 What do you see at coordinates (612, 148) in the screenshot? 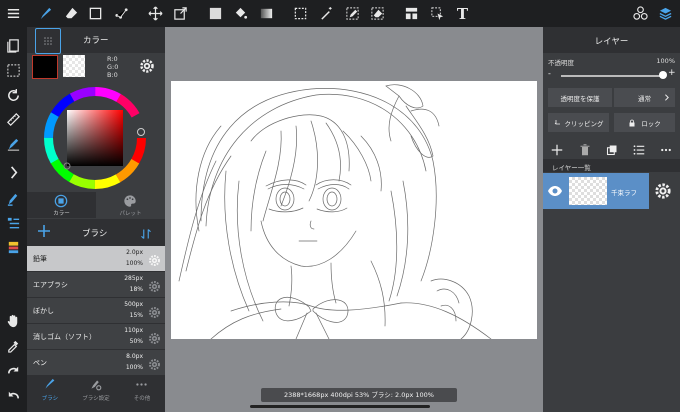
I see `duplicate-layer-icon` at bounding box center [612, 148].